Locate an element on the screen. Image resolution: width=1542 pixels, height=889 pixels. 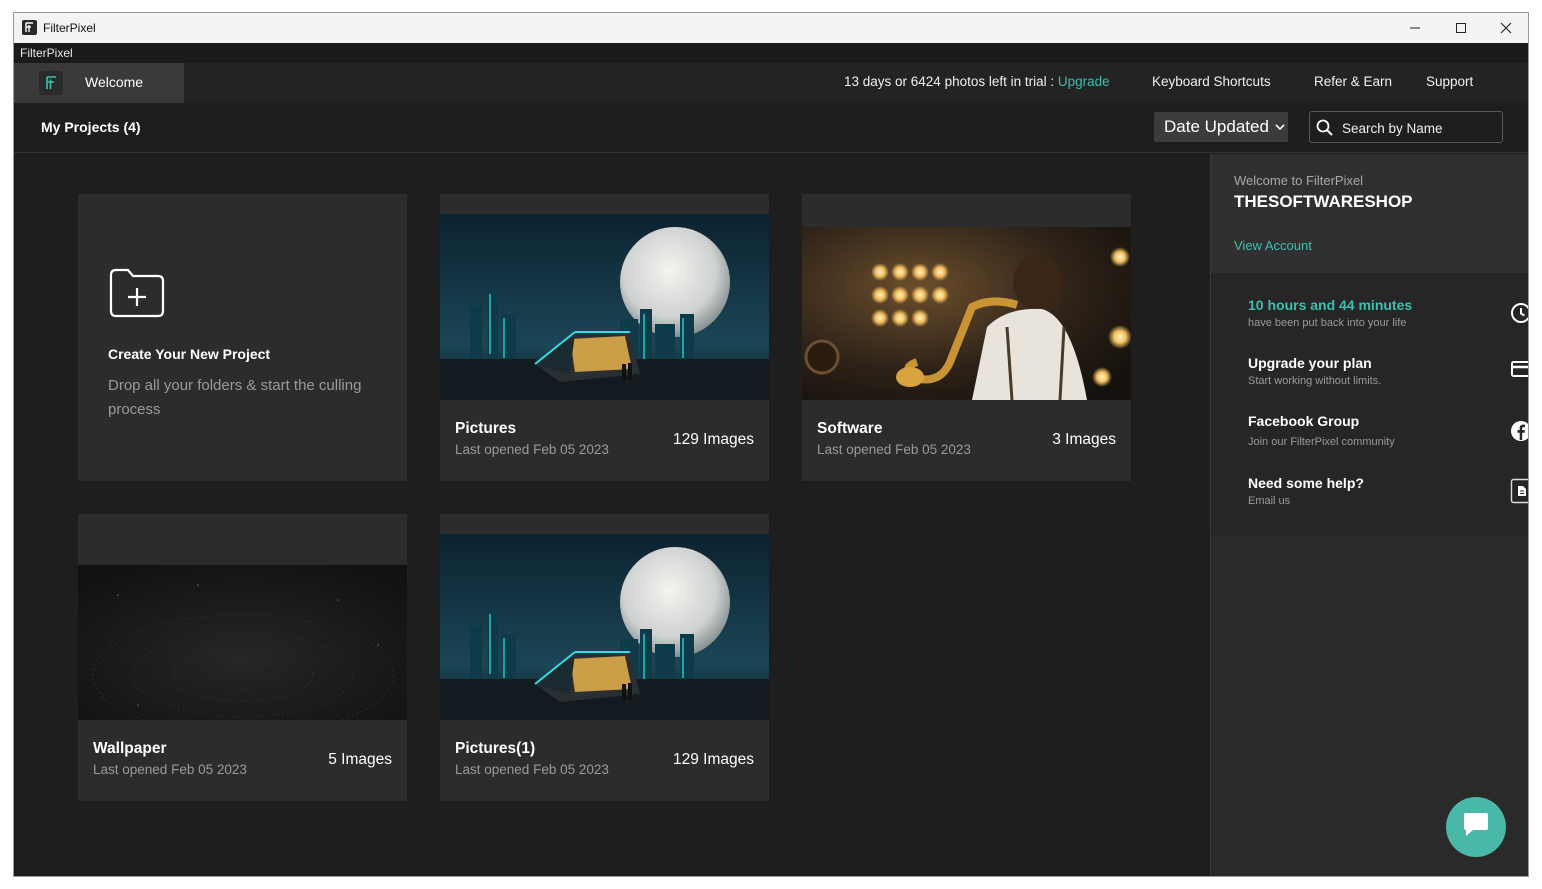
tab-welcome: Welcome is located at coordinates (99, 83).